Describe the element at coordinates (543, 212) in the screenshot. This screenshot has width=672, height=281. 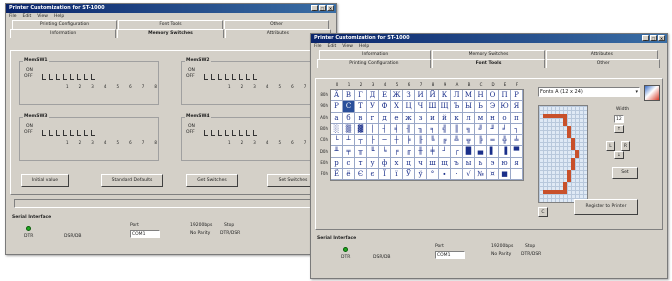
I see `clear-button: C` at that location.